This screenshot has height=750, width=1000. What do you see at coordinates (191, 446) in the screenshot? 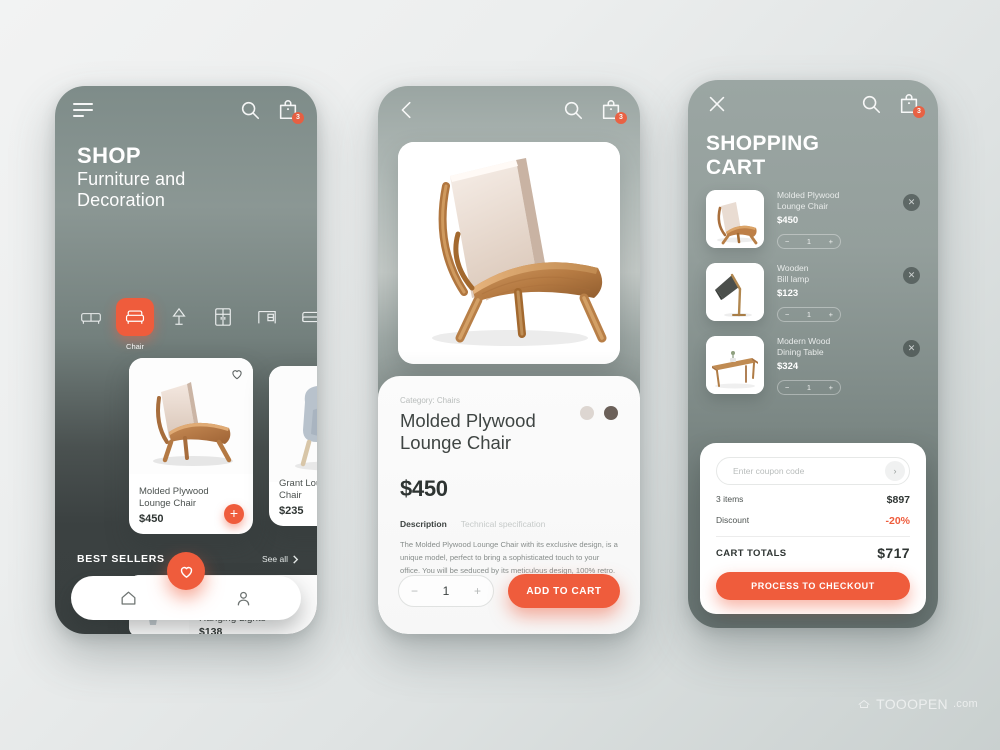
I see `product-card: Molded Plywood Lounge Chair $450 +` at bounding box center [191, 446].